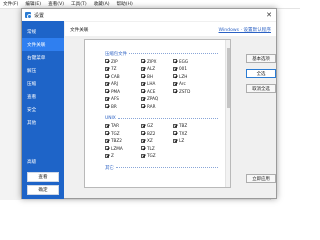 This screenshot has width=320, height=240. What do you see at coordinates (102, 4) in the screenshot?
I see `menu-favorites: 收藏(A)` at bounding box center [102, 4].